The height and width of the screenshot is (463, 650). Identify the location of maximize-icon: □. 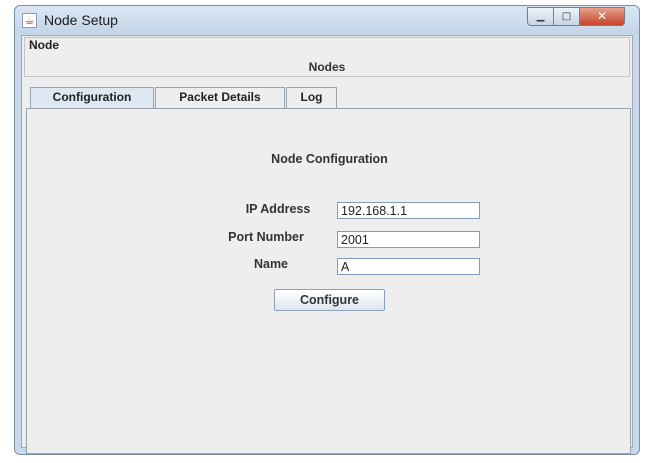
(566, 16).